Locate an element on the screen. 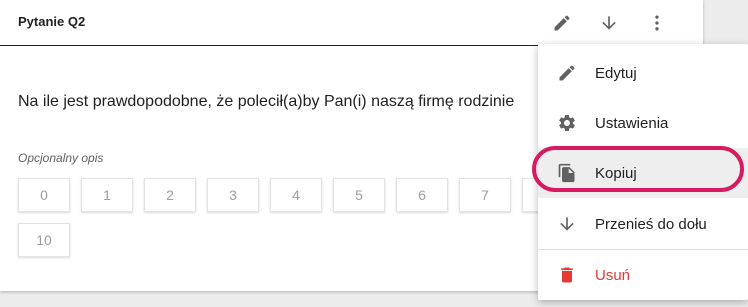  menu-item-copy: Kopiuj is located at coordinates (643, 173).